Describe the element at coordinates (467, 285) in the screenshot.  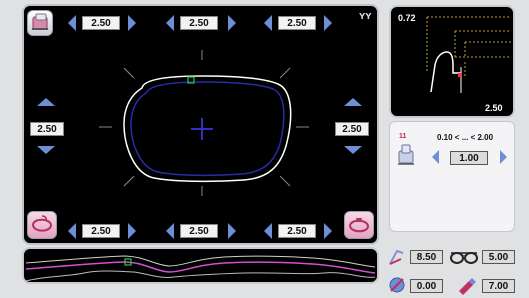
I see `pen-icon` at that location.